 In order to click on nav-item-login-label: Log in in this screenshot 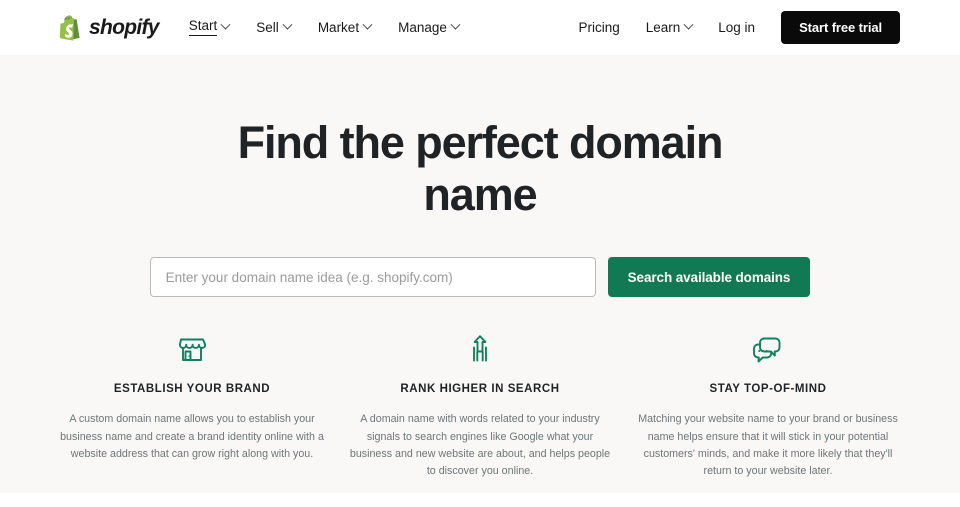, I will do `click(737, 27)`.